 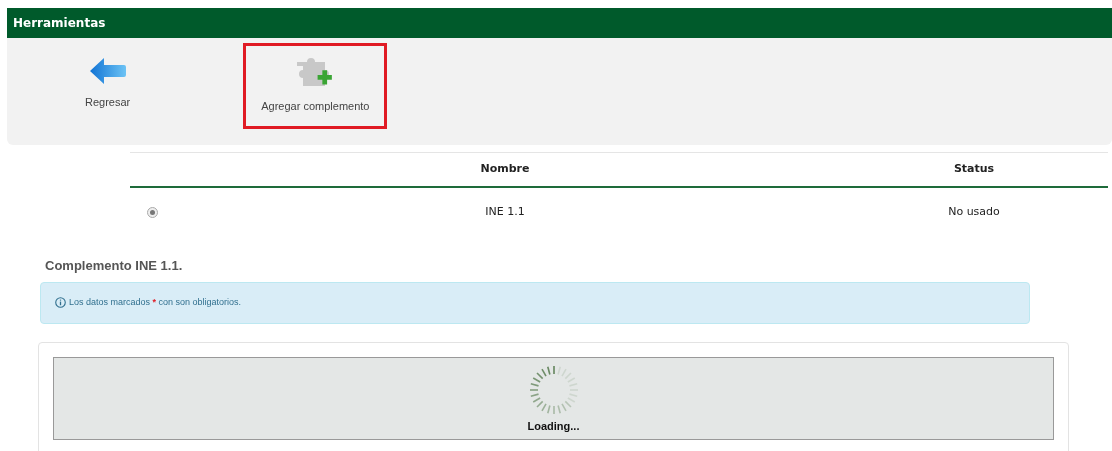 What do you see at coordinates (60, 302) in the screenshot?
I see `info-icon` at bounding box center [60, 302].